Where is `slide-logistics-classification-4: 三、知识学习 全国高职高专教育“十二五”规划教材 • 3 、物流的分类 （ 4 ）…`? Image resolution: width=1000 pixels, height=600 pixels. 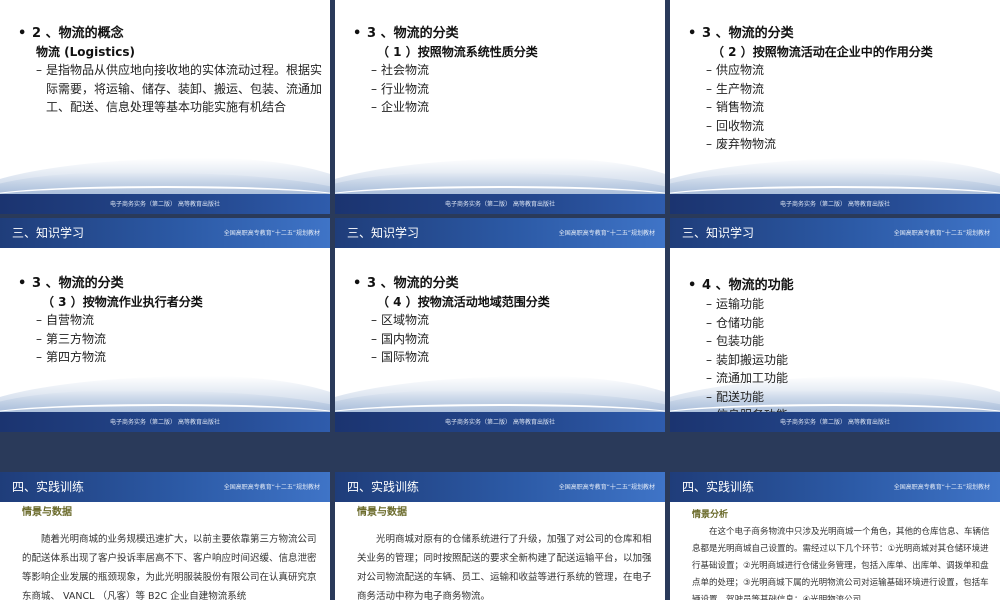 slide-logistics-classification-4: 三、知识学习 全国高职高专教育“十二五”规划教材 • 3 、物流的分类 （ 4 ）… is located at coordinates (500, 325).